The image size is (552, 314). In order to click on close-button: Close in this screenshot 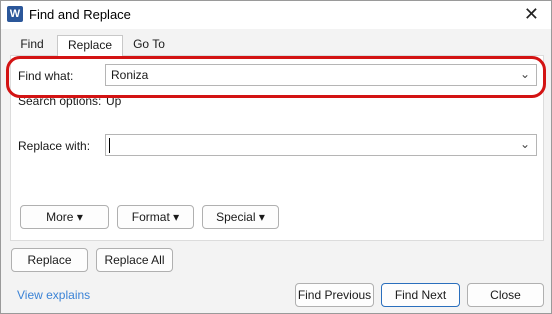, I will do `click(505, 295)`.